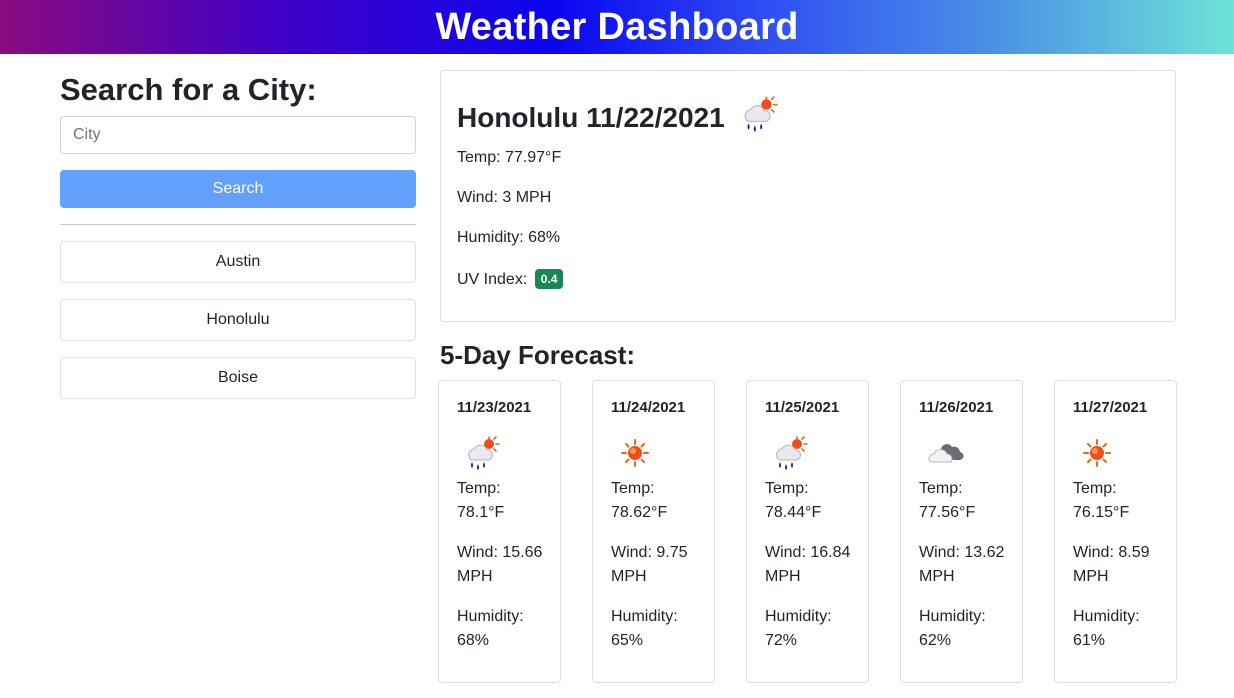  What do you see at coordinates (815, 501) in the screenshot?
I see `forecast-temp: Temp: 78.44°F` at bounding box center [815, 501].